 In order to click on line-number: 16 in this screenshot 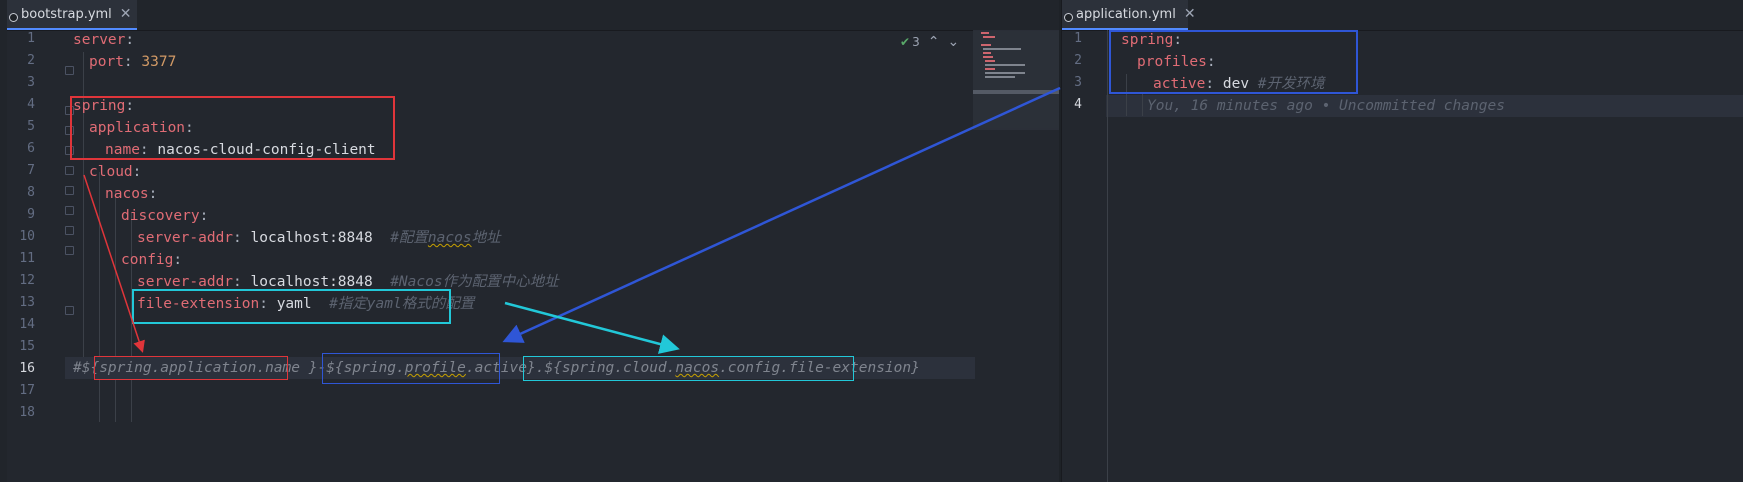, I will do `click(27, 368)`.